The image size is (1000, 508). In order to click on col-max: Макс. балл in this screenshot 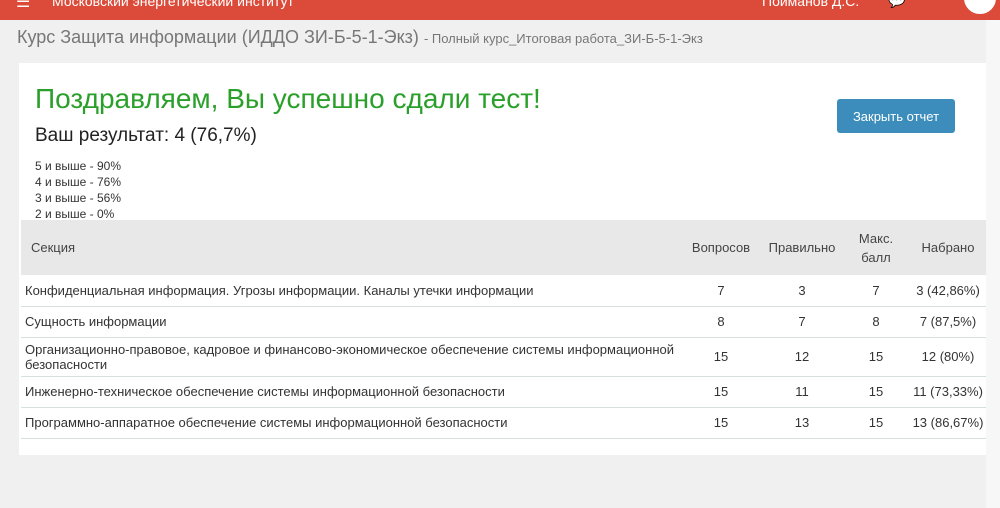, I will do `click(876, 247)`.